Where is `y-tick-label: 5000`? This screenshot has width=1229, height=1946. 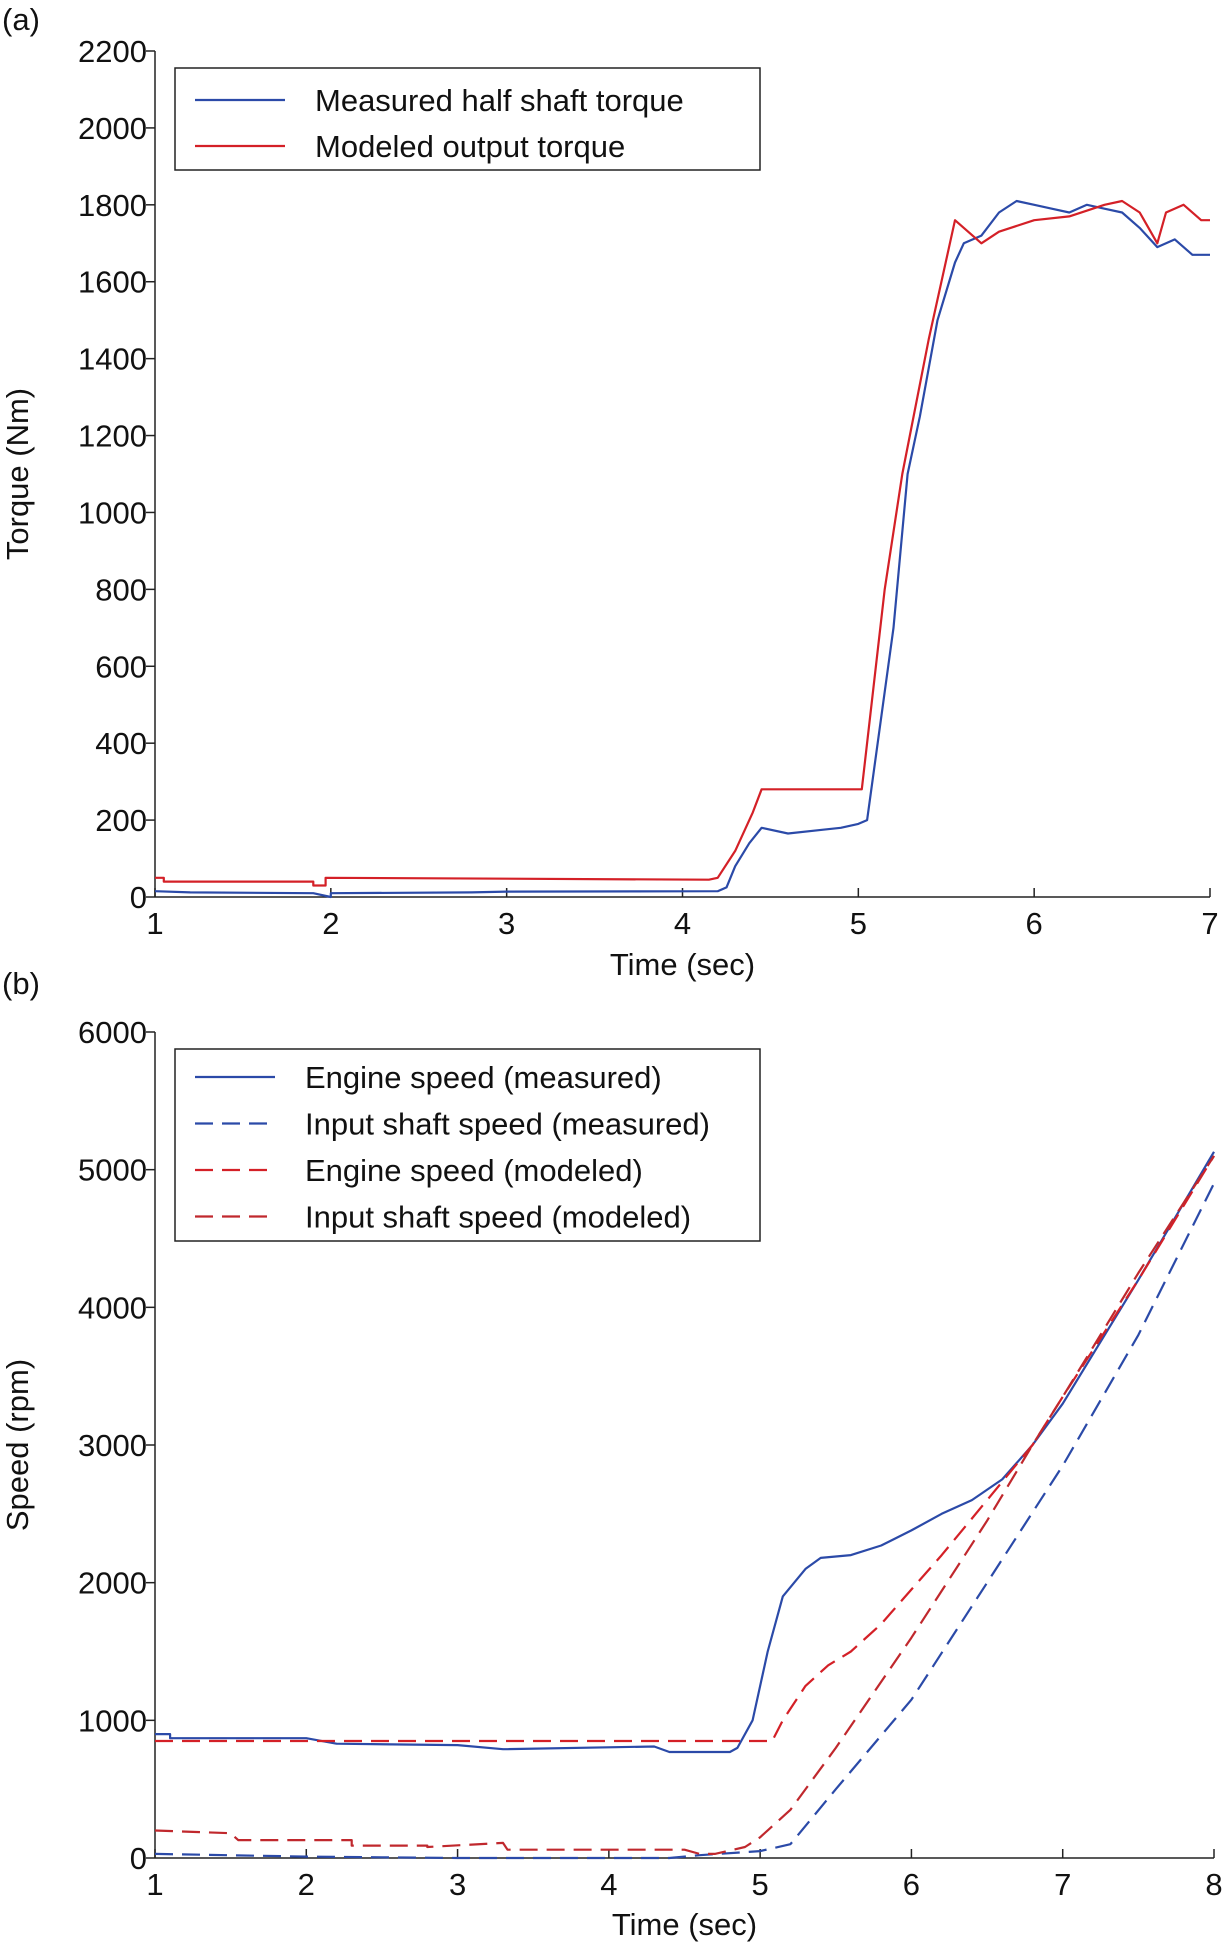 y-tick-label: 5000 is located at coordinates (112, 1170).